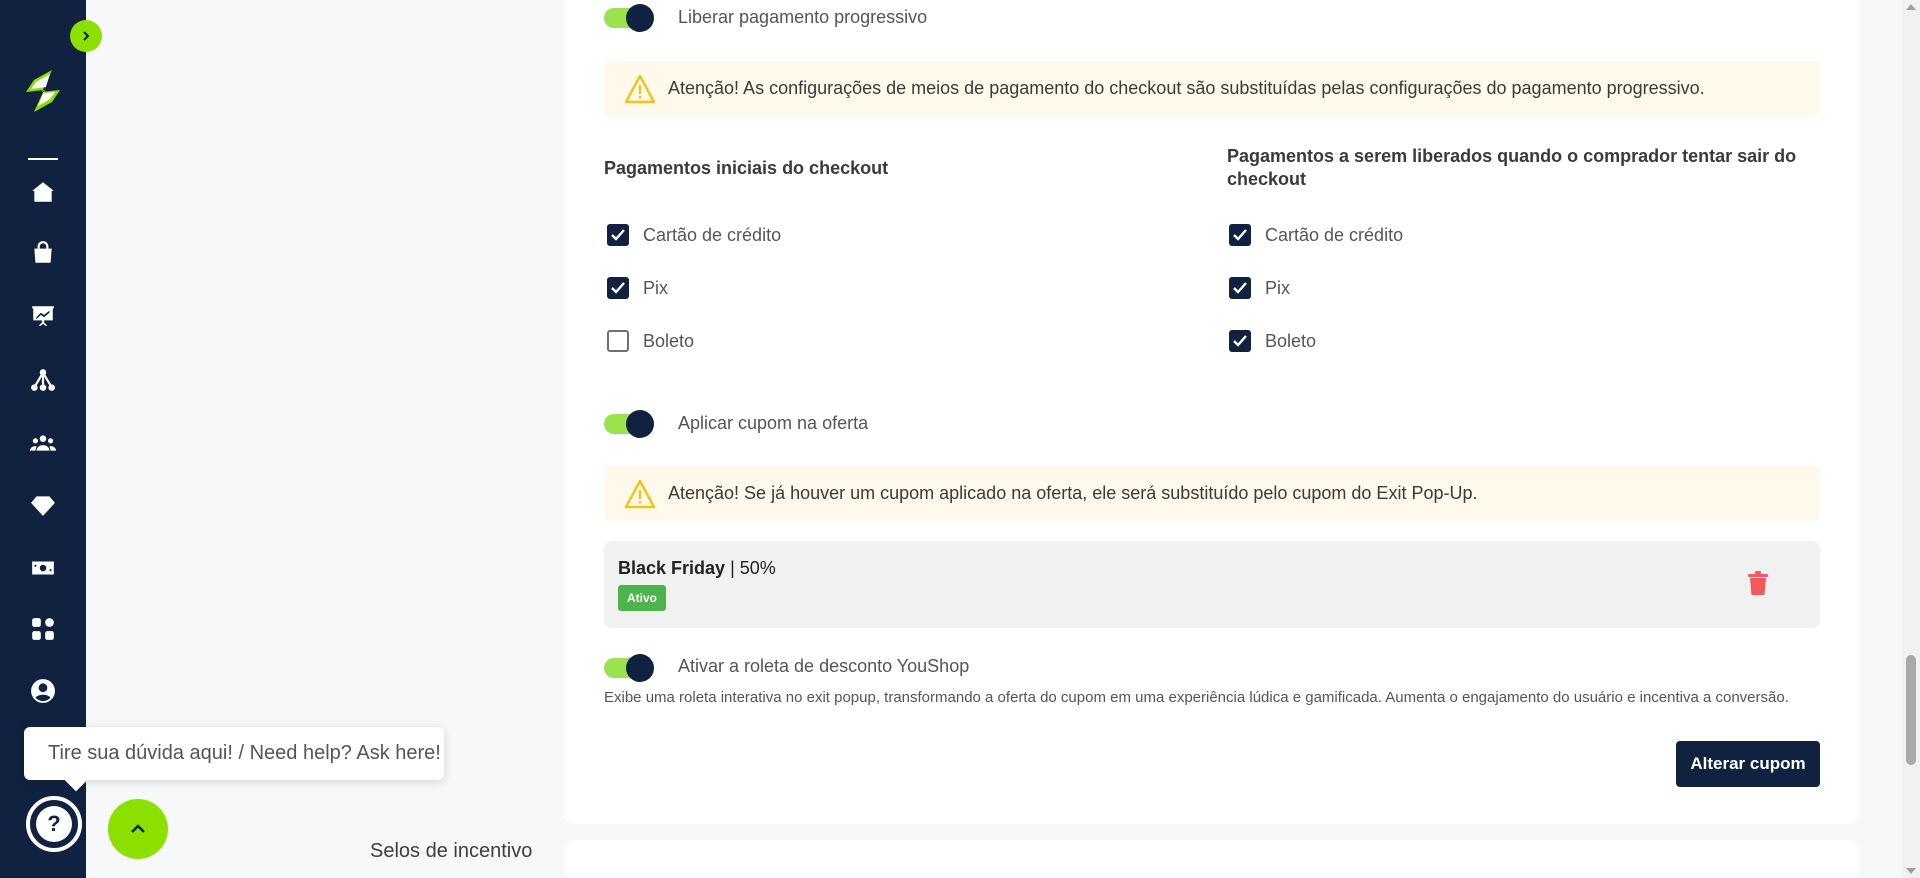 The image size is (1920, 878). Describe the element at coordinates (43, 159) in the screenshot. I see `sidebar-divider` at that location.